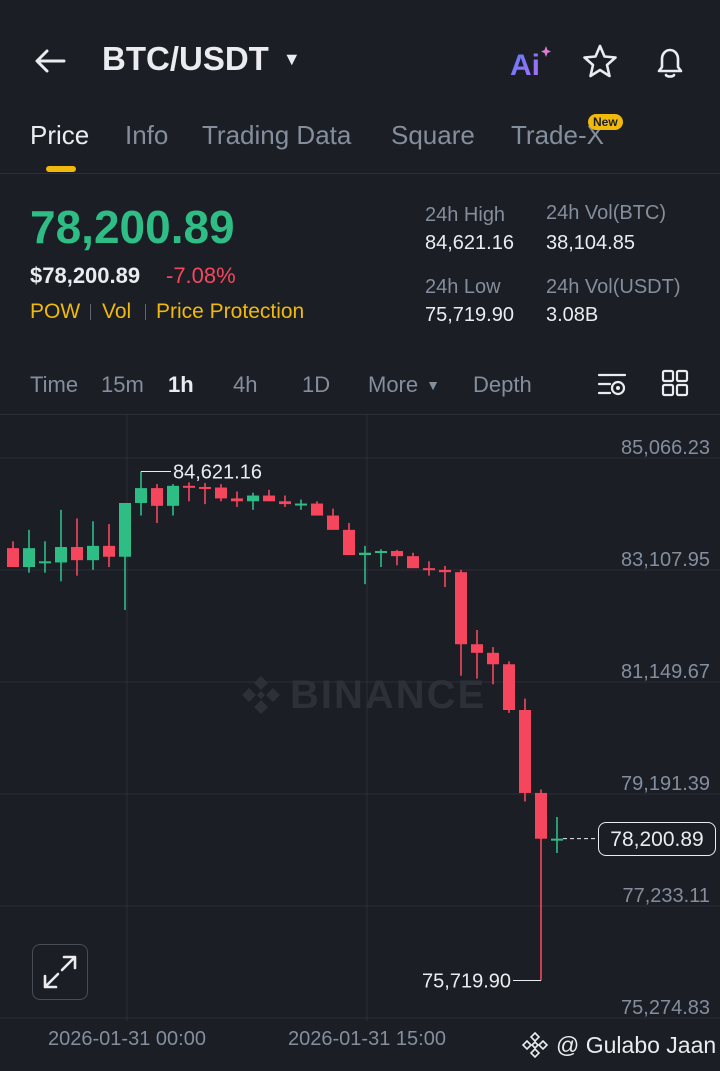 This screenshot has height=1071, width=720. I want to click on ai-icon: Ai, so click(530, 64).